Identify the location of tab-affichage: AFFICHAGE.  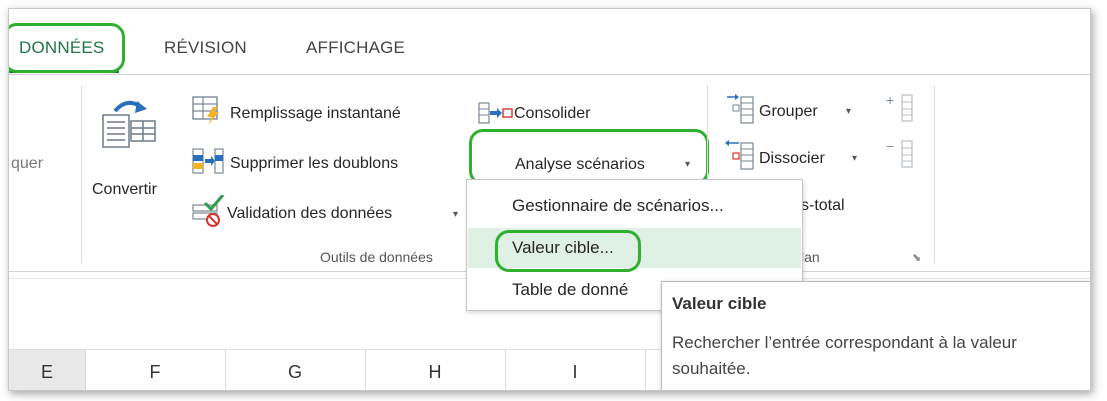
(355, 48).